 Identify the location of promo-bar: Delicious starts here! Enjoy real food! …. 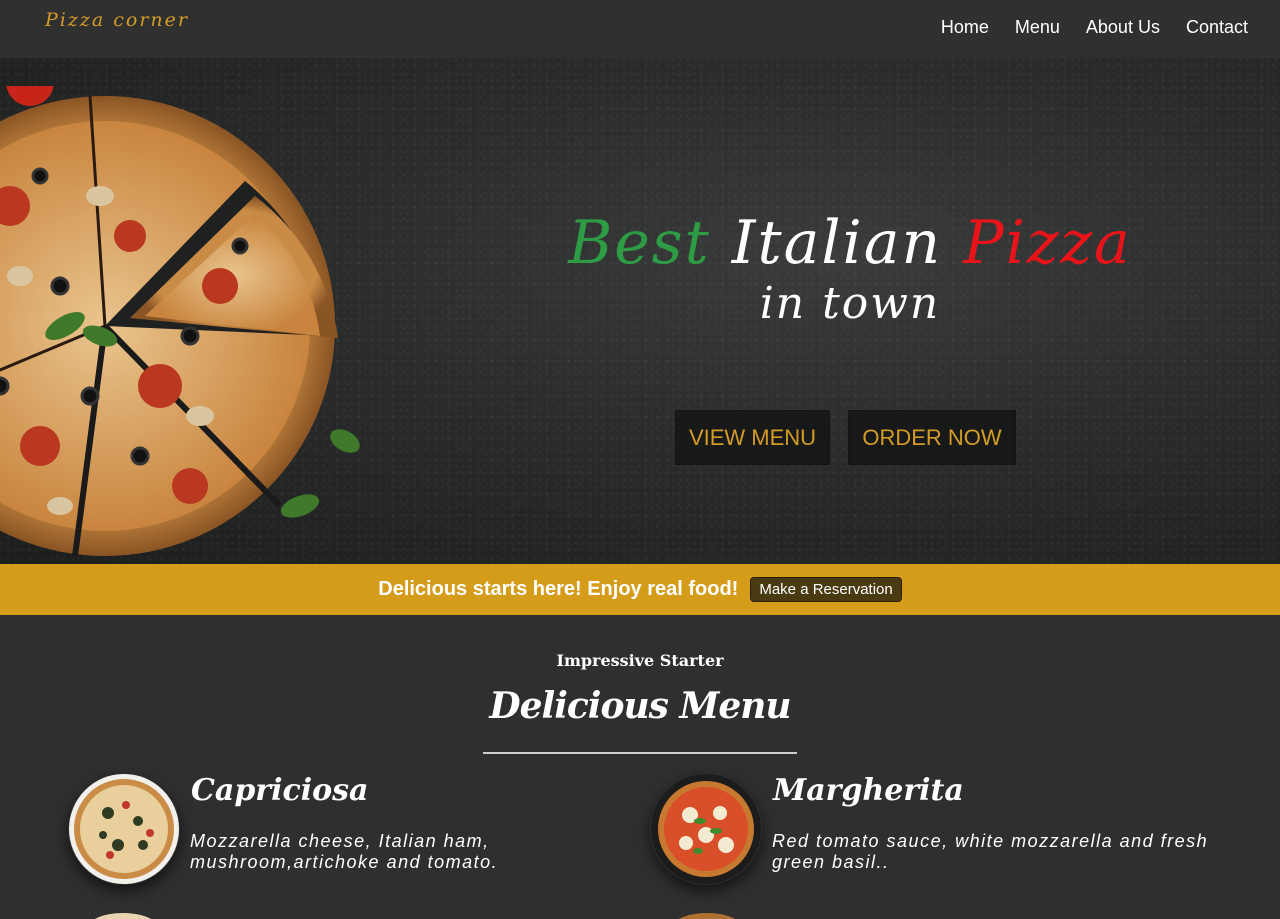
(640, 589).